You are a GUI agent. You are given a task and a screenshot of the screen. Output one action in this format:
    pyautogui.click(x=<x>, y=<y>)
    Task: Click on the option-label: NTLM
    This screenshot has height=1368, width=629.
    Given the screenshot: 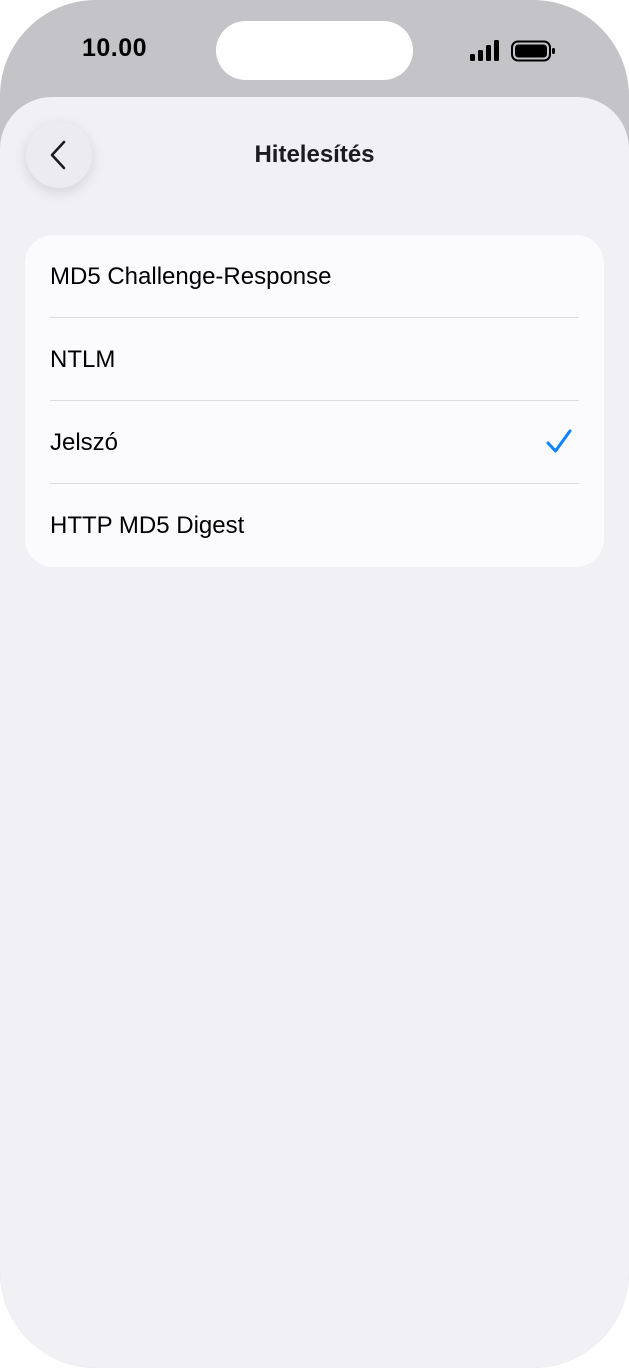 What is the action you would take?
    pyautogui.click(x=83, y=359)
    